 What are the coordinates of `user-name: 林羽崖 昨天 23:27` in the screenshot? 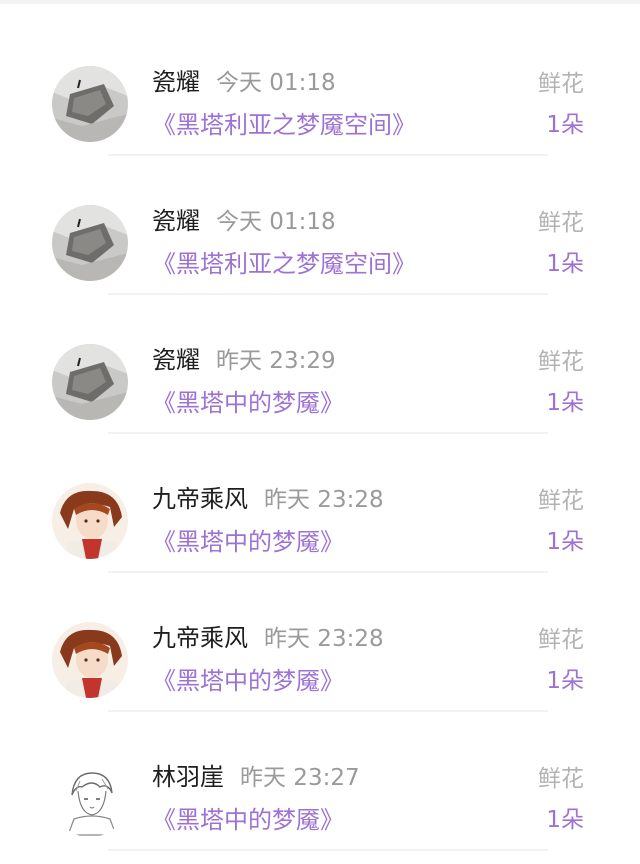 It's located at (256, 777).